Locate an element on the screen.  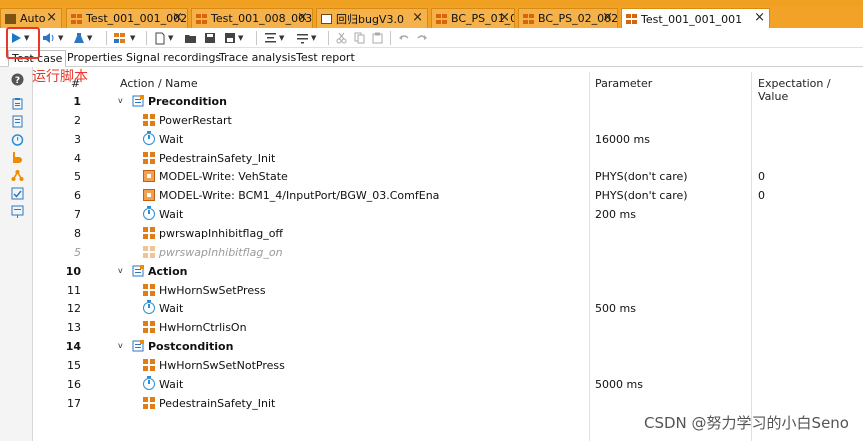
redo-button is located at coordinates (422, 38).